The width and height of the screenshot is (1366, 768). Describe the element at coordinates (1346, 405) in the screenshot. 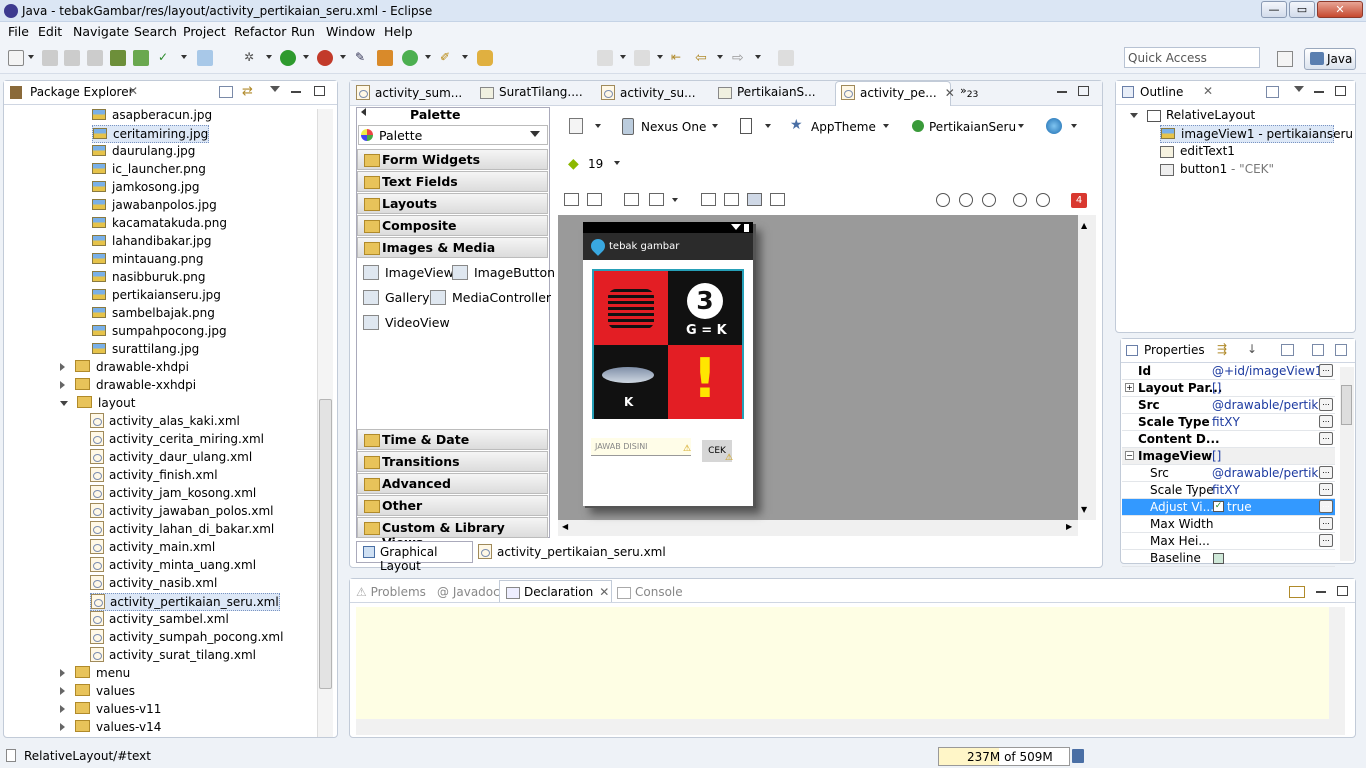

I see `properties-scroll-thumb` at that location.